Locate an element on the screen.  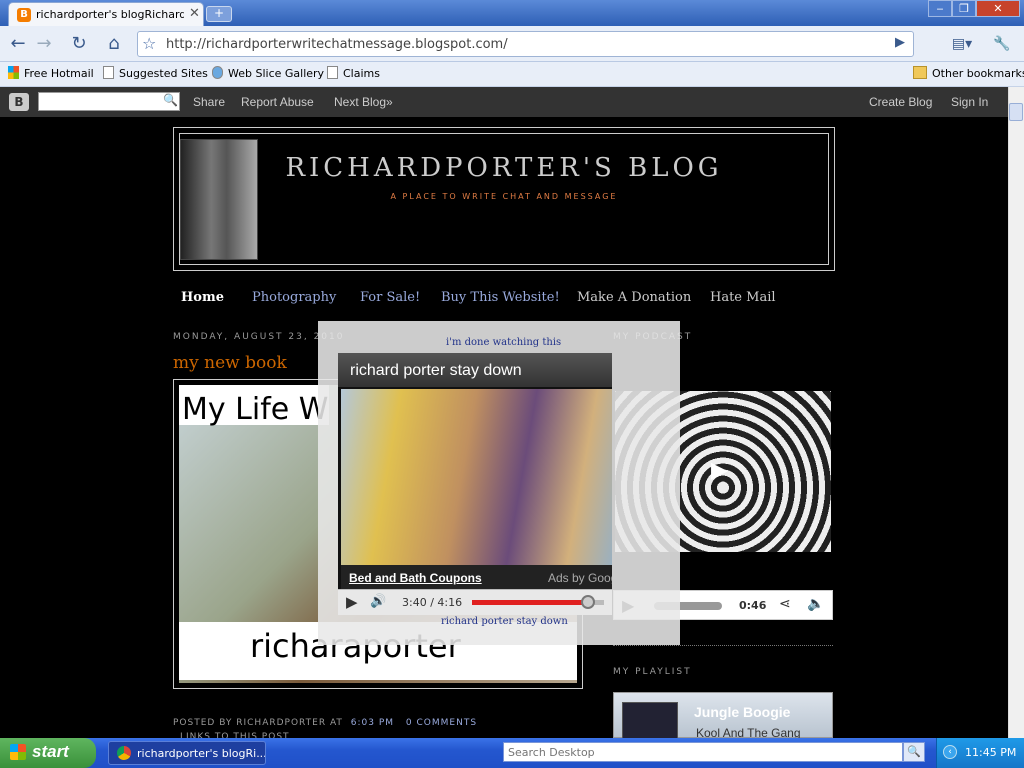
tab-buy-this-website: Buy This Website! is located at coordinates (500, 297).